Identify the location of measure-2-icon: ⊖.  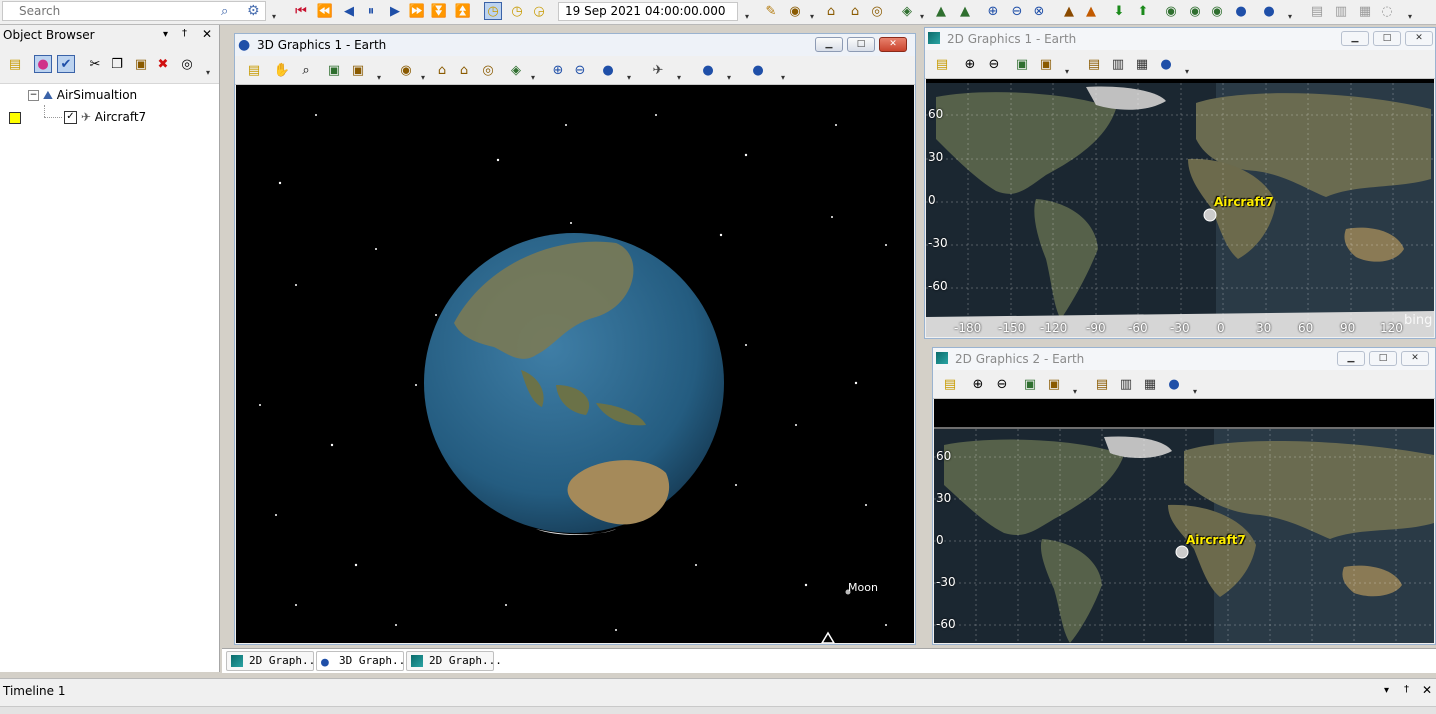
(580, 70).